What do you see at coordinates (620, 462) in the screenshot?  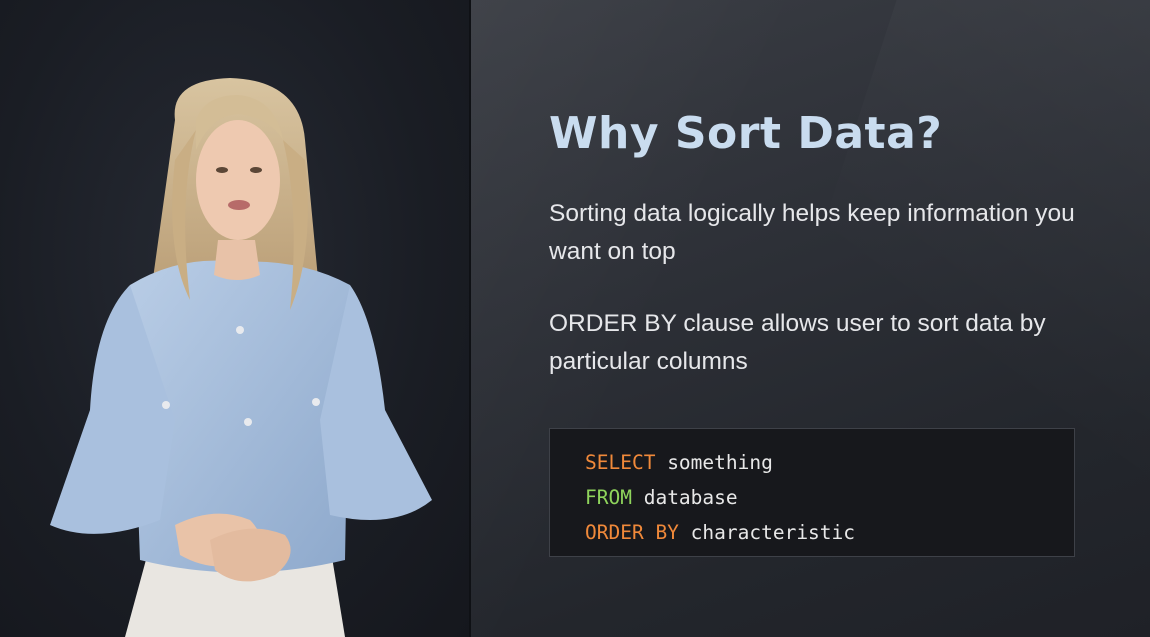 I see `sql-keyword: SELECT` at bounding box center [620, 462].